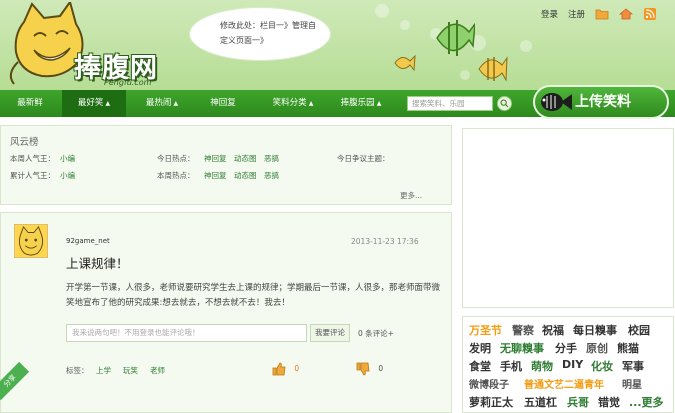 This screenshot has height=413, width=675. I want to click on hot-tag: 手机, so click(511, 366).